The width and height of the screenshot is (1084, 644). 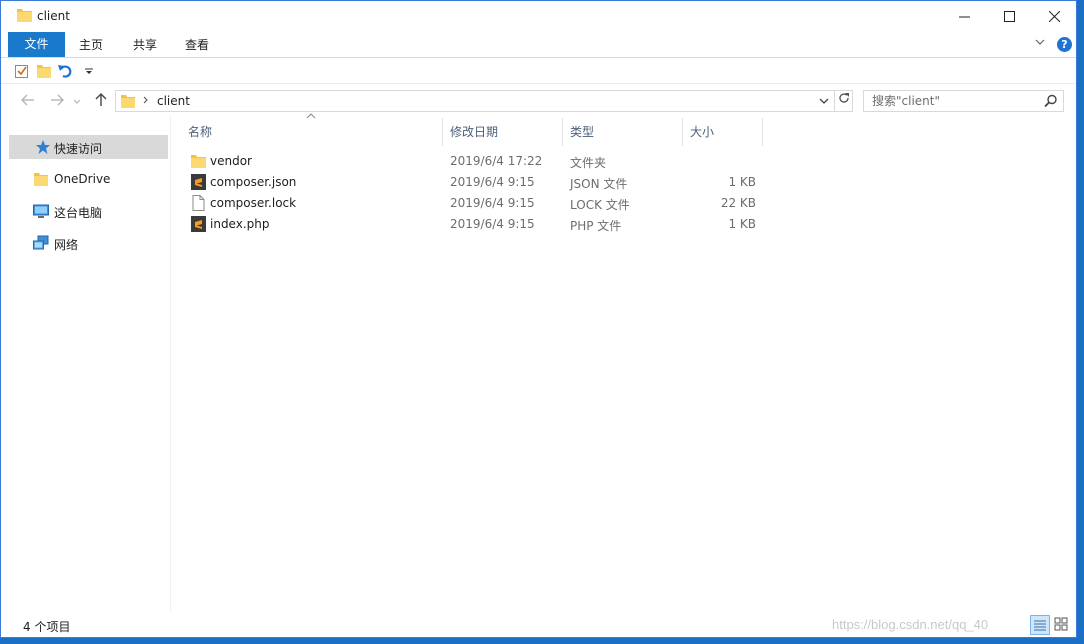 What do you see at coordinates (41, 242) in the screenshot?
I see `network-icon` at bounding box center [41, 242].